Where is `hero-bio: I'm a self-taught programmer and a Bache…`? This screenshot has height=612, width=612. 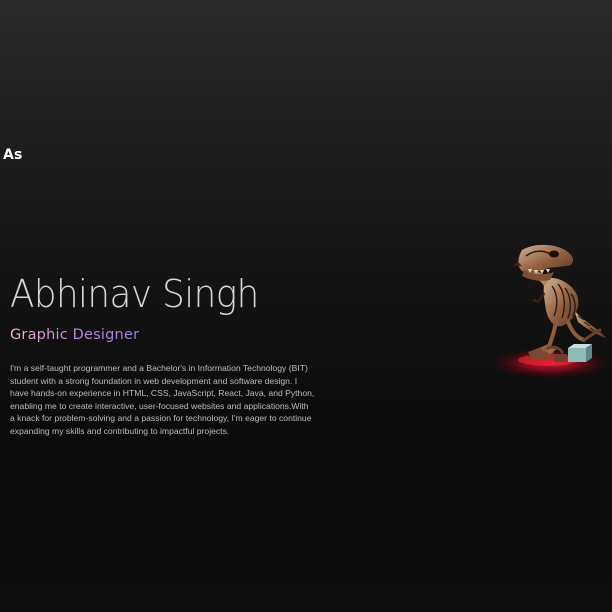
hero-bio: I'm a self-taught programmer and a Bache… is located at coordinates (162, 399).